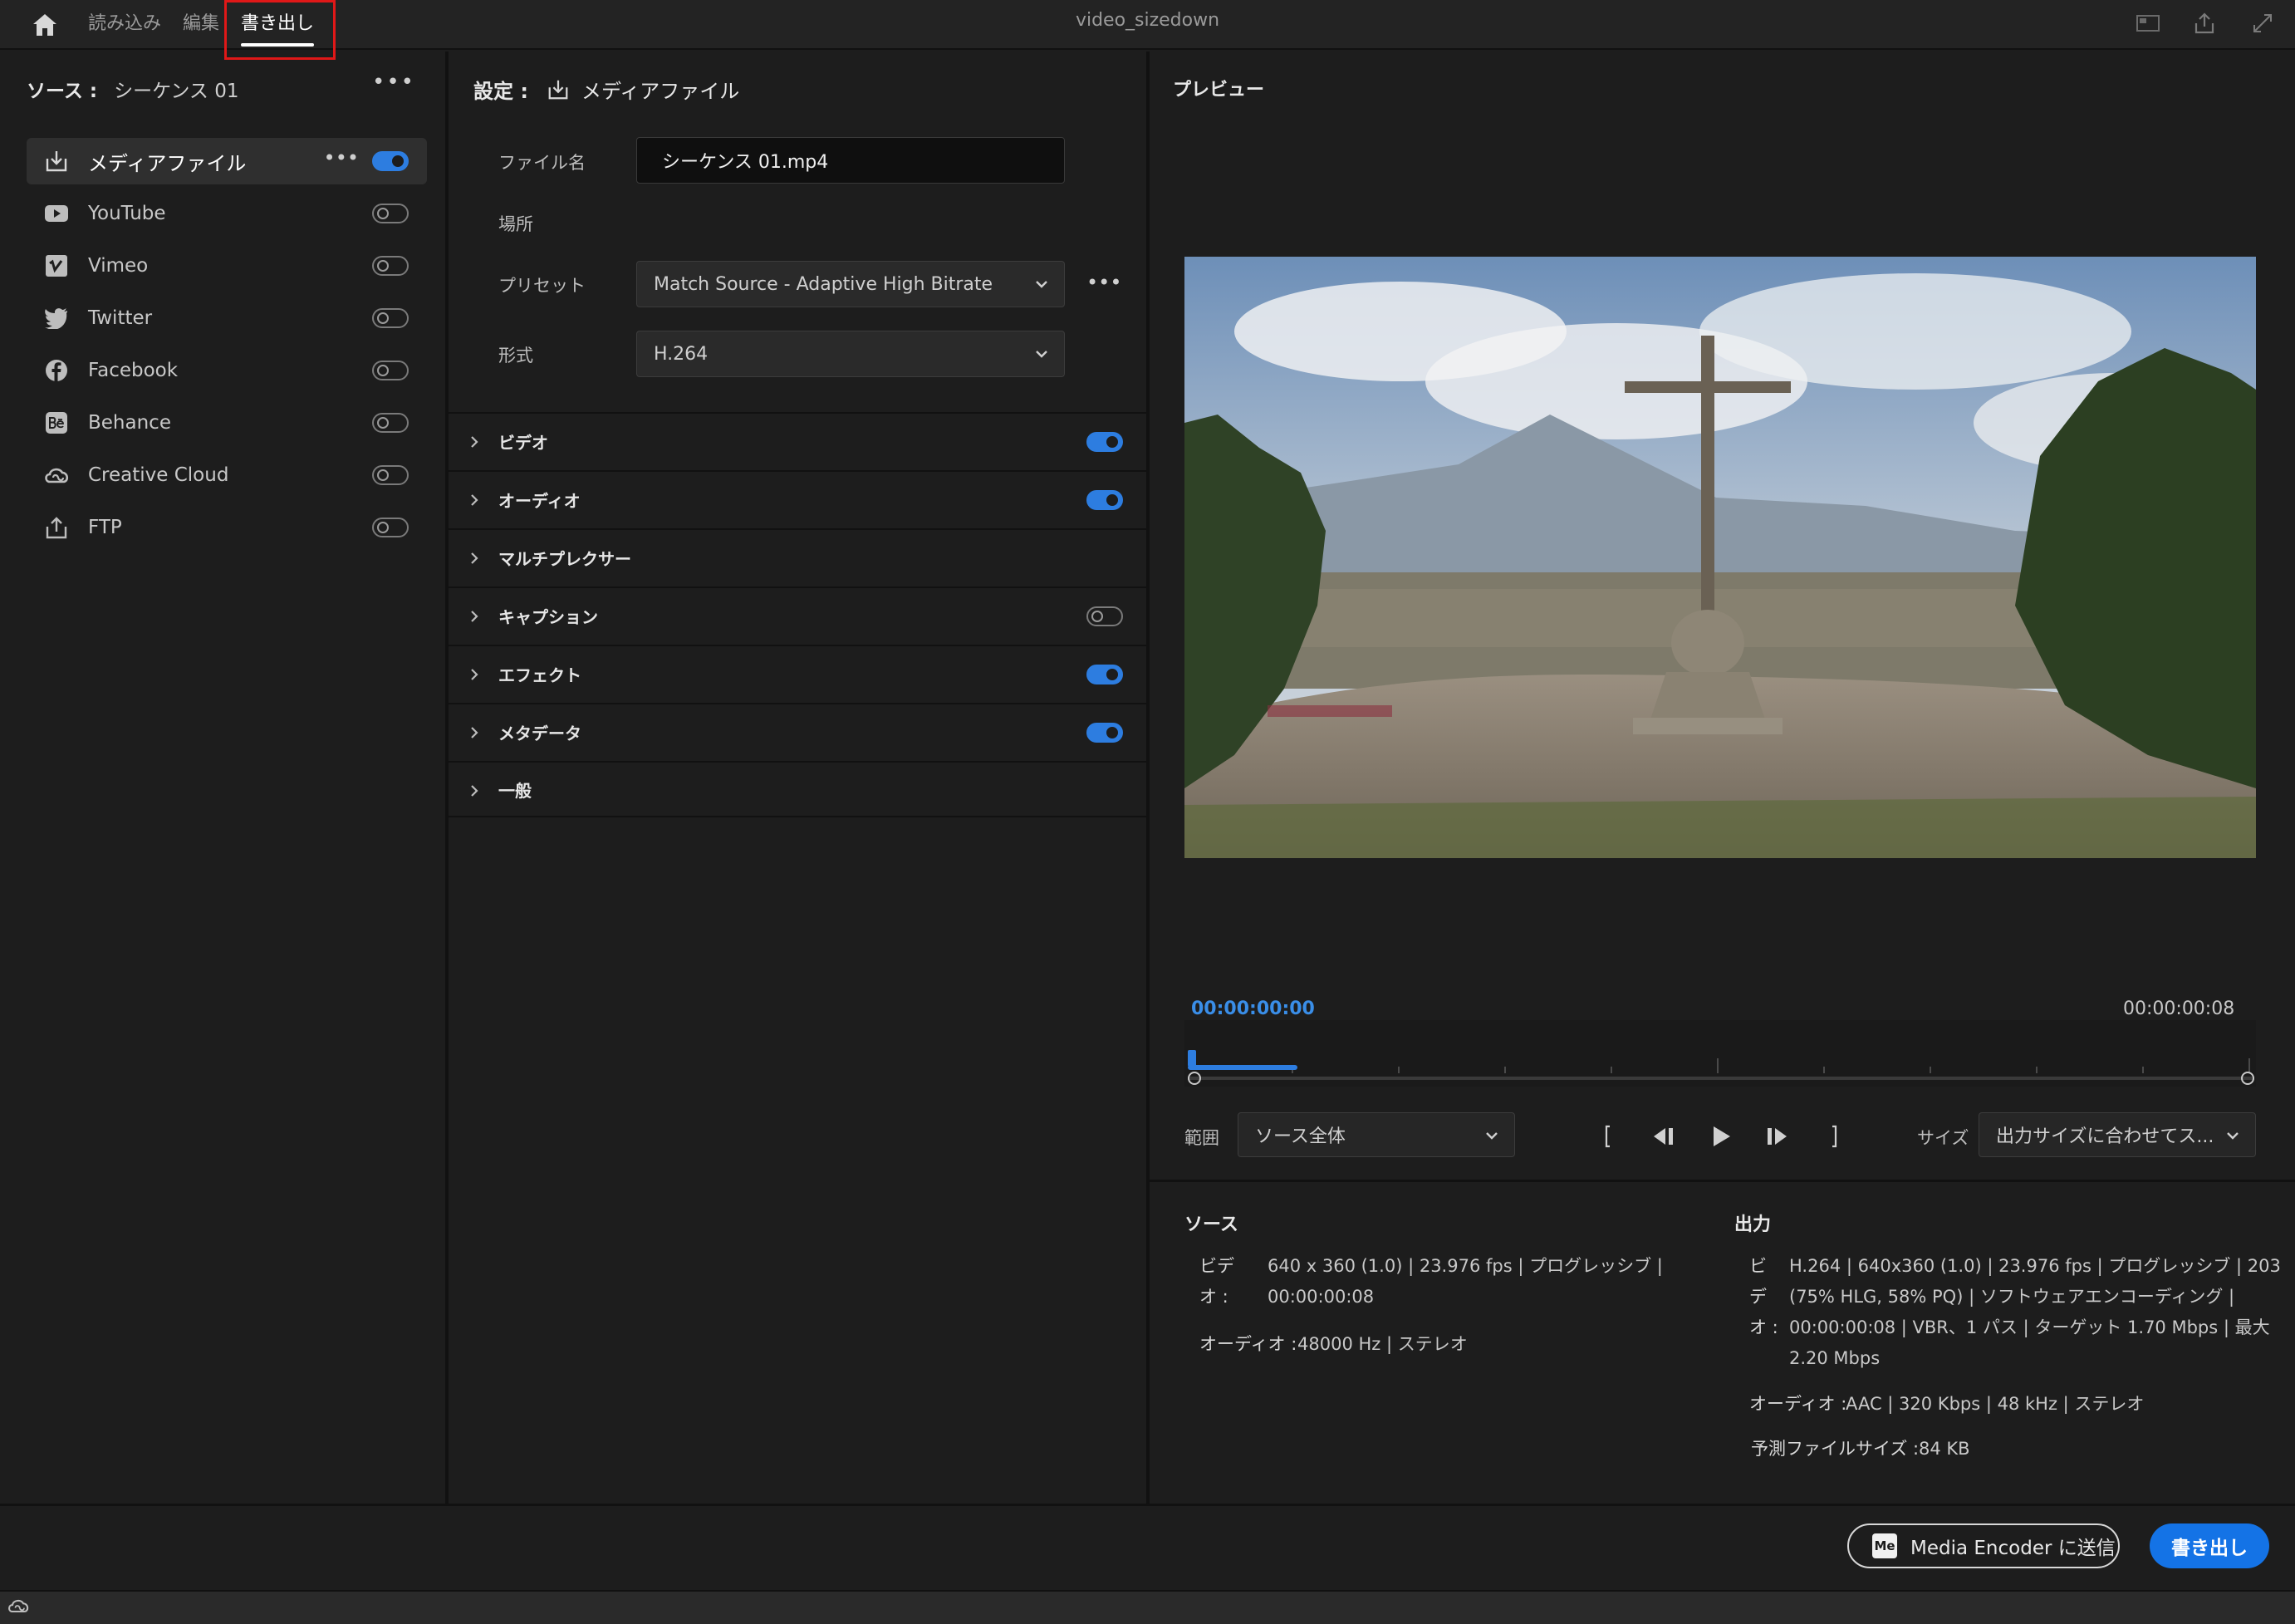 The height and width of the screenshot is (1624, 2295). I want to click on step-back-icon, so click(1663, 1136).